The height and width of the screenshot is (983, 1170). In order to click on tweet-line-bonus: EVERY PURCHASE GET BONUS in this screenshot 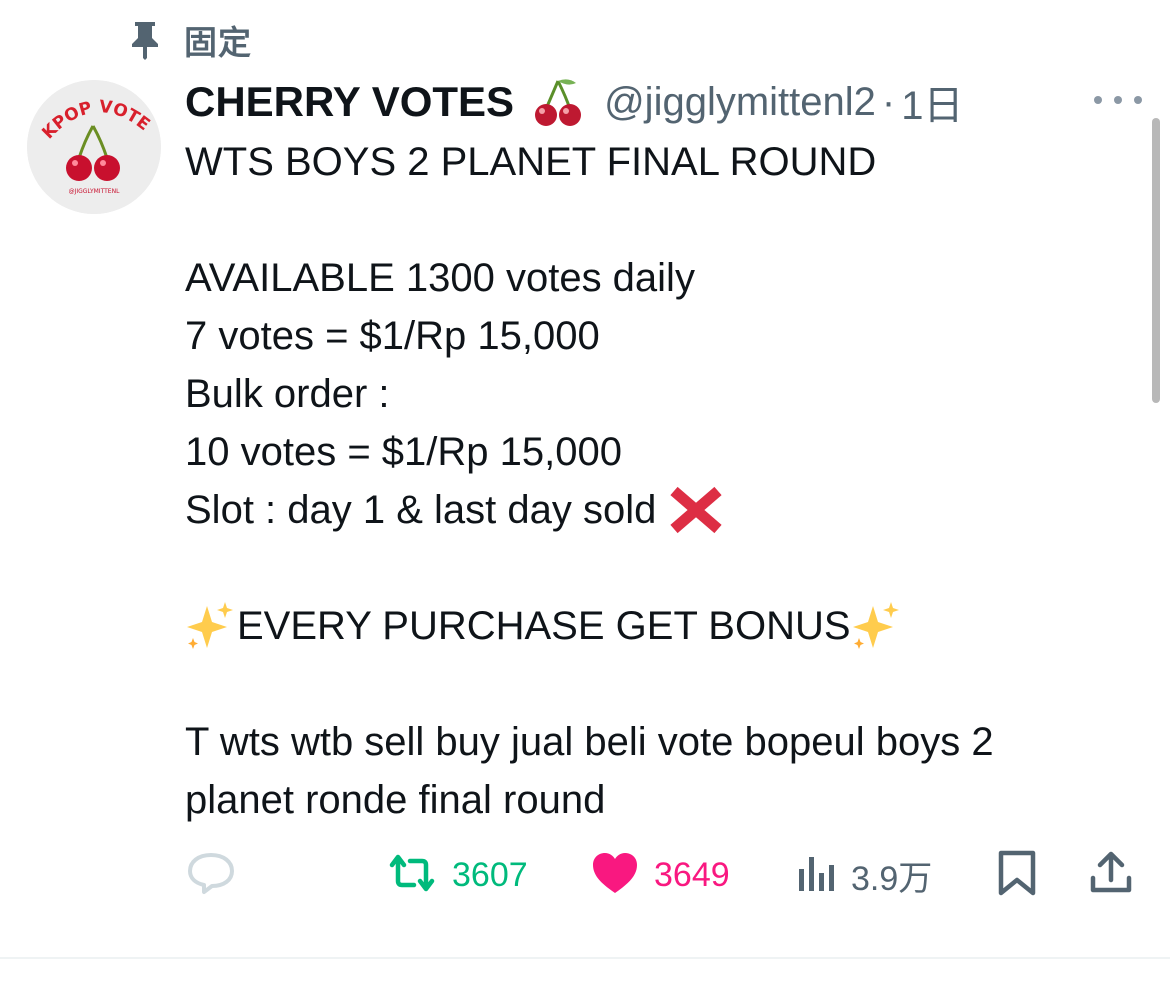, I will do `click(665, 626)`.